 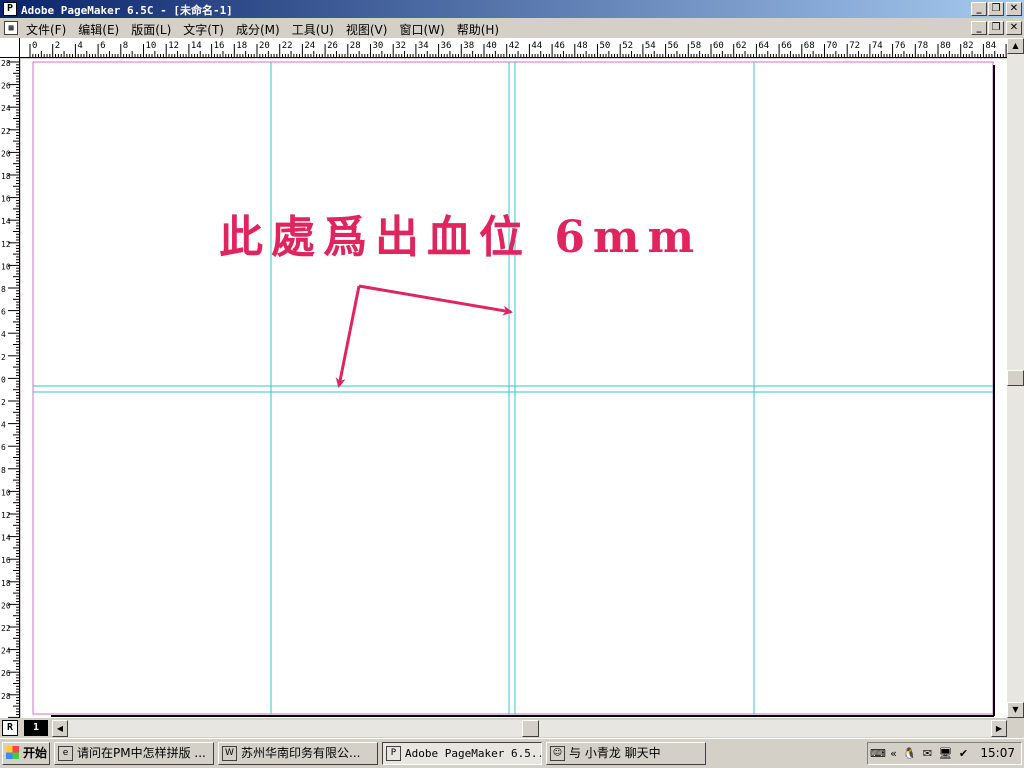 What do you see at coordinates (460, 237) in the screenshot?
I see `bleed-annotation-text: 此處爲出血位 6mm` at bounding box center [460, 237].